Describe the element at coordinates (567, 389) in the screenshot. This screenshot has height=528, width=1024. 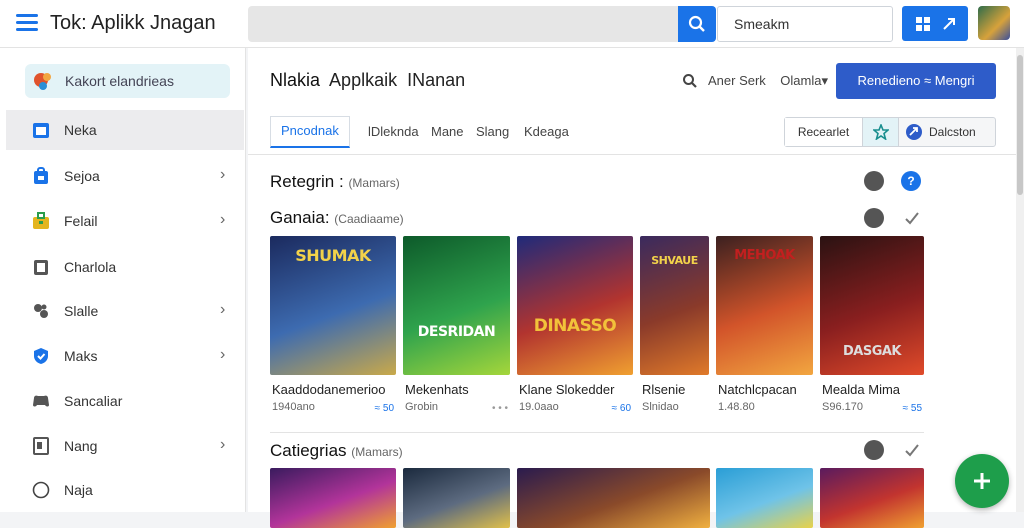
I see `game-title: Klane Slokedder` at that location.